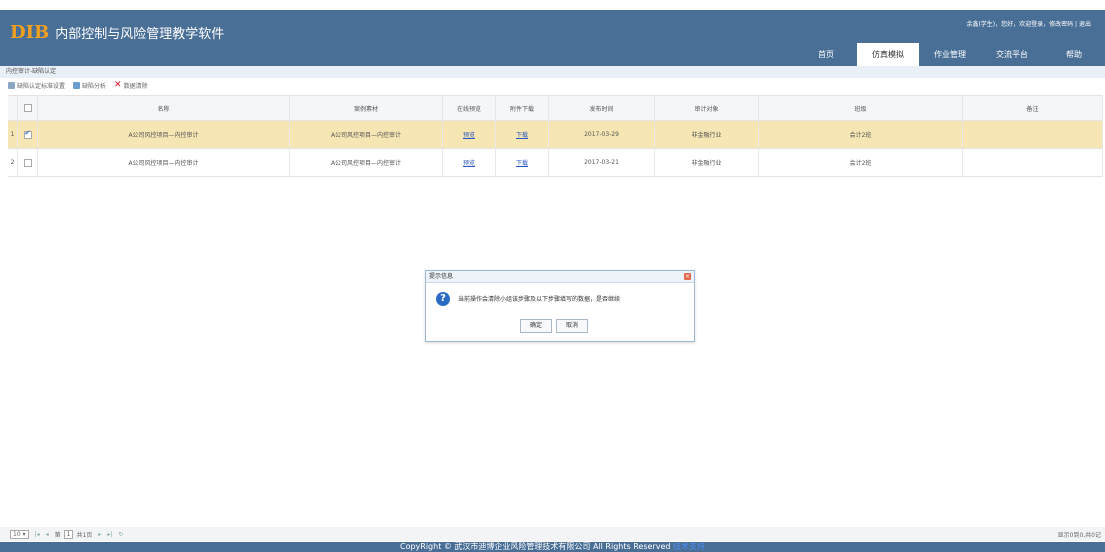 The width and height of the screenshot is (1105, 552). Describe the element at coordinates (99, 534) in the screenshot. I see `next-page-icon: ▸` at that location.